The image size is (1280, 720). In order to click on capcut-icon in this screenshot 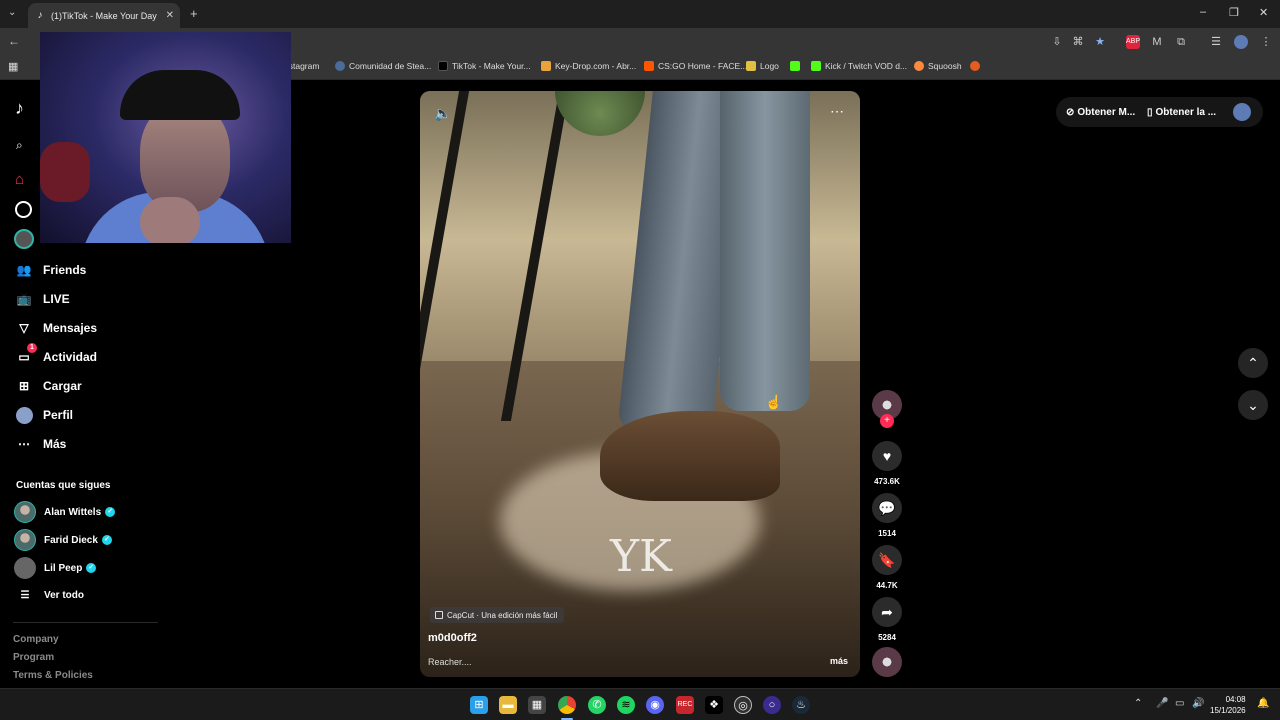, I will do `click(439, 615)`.